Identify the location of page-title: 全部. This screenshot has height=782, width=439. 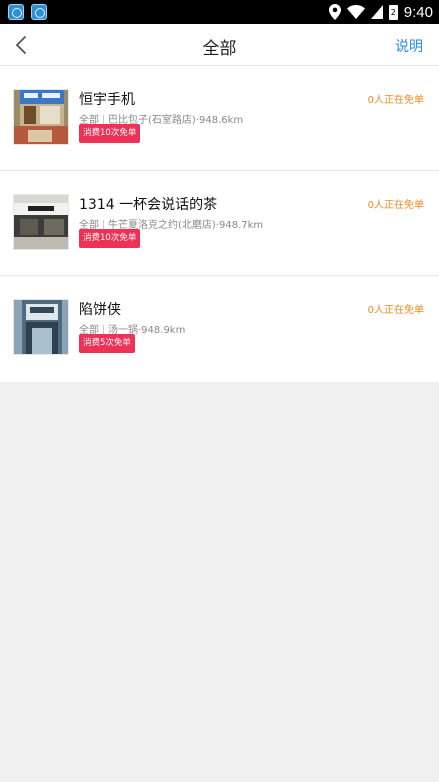
(219, 49).